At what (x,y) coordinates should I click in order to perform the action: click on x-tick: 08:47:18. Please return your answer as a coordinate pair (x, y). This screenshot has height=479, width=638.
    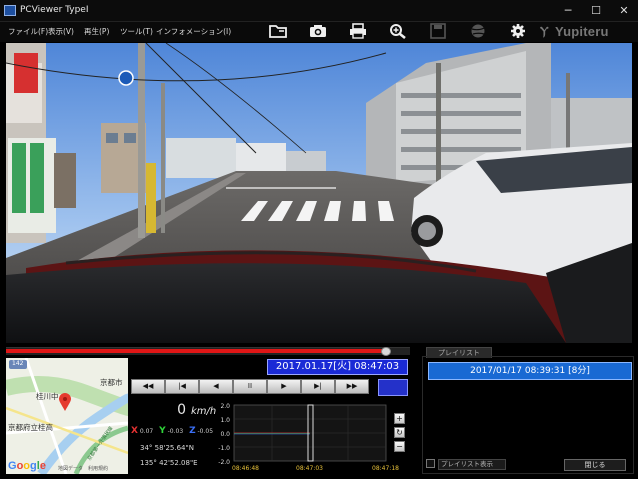
    Looking at the image, I should click on (385, 468).